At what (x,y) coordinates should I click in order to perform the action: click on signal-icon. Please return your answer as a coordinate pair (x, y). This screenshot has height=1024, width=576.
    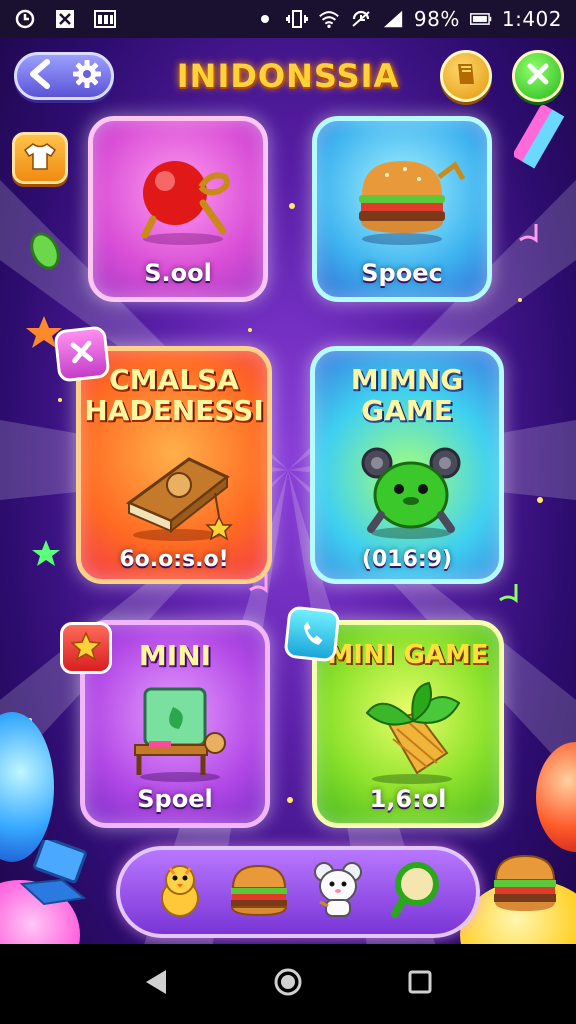
    Looking at the image, I should click on (393, 19).